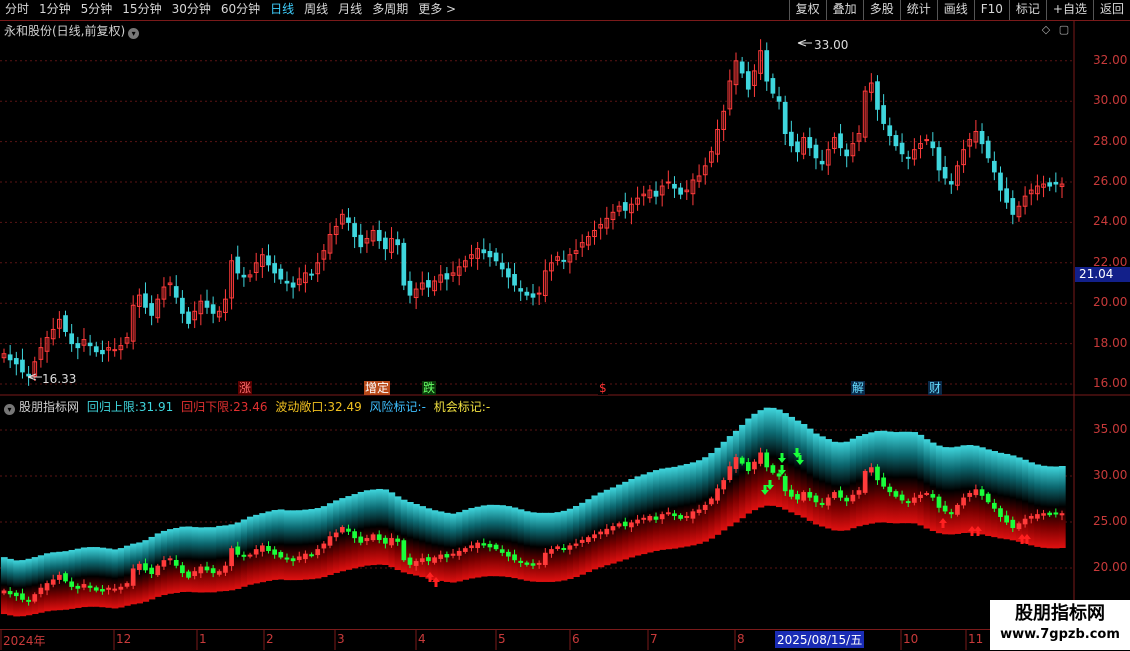 This screenshot has height=651, width=1130. Describe the element at coordinates (537, 640) in the screenshot. I see `date-axis: 2025/08/15/五 2024年 12 1 2 3 4 5 6 7 8 10 11` at that location.